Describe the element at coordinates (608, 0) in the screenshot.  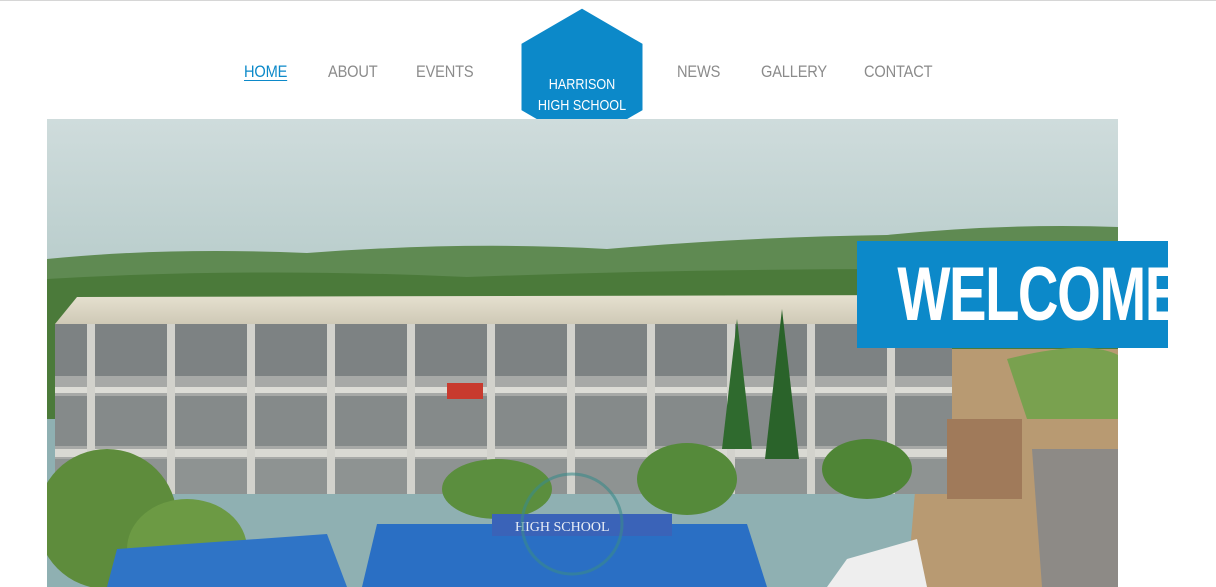
I see `top-divider` at that location.